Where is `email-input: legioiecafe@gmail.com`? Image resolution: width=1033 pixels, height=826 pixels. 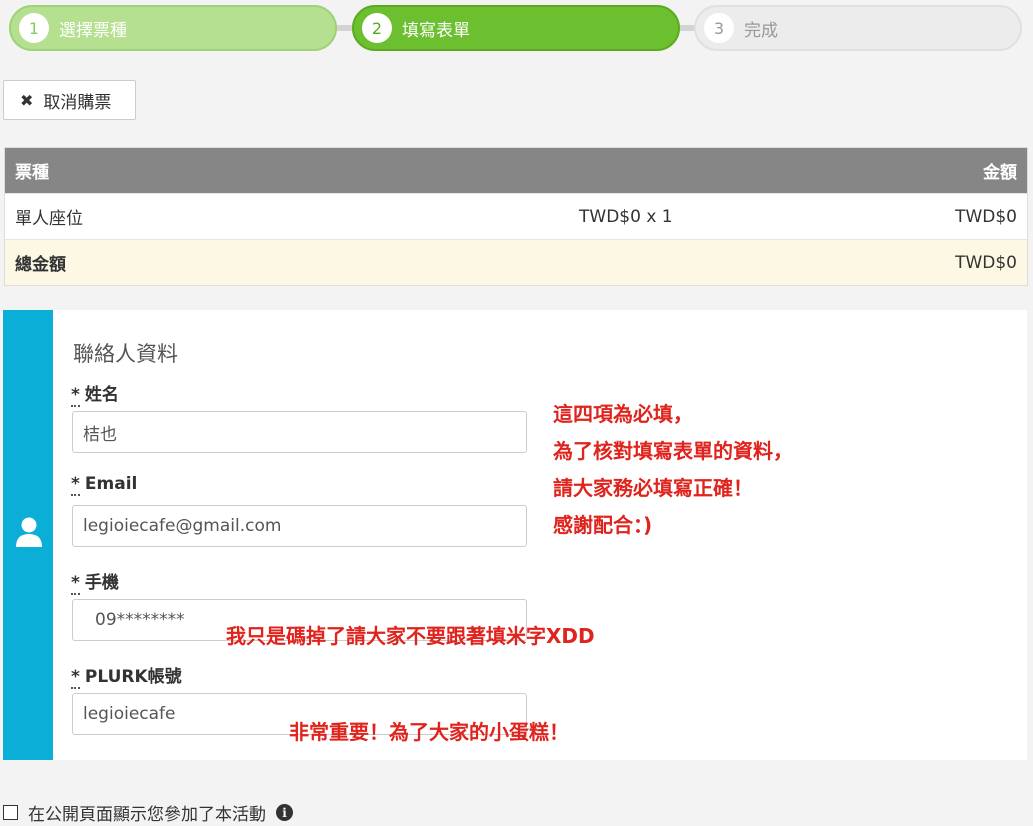 email-input: legioiecafe@gmail.com is located at coordinates (299, 526).